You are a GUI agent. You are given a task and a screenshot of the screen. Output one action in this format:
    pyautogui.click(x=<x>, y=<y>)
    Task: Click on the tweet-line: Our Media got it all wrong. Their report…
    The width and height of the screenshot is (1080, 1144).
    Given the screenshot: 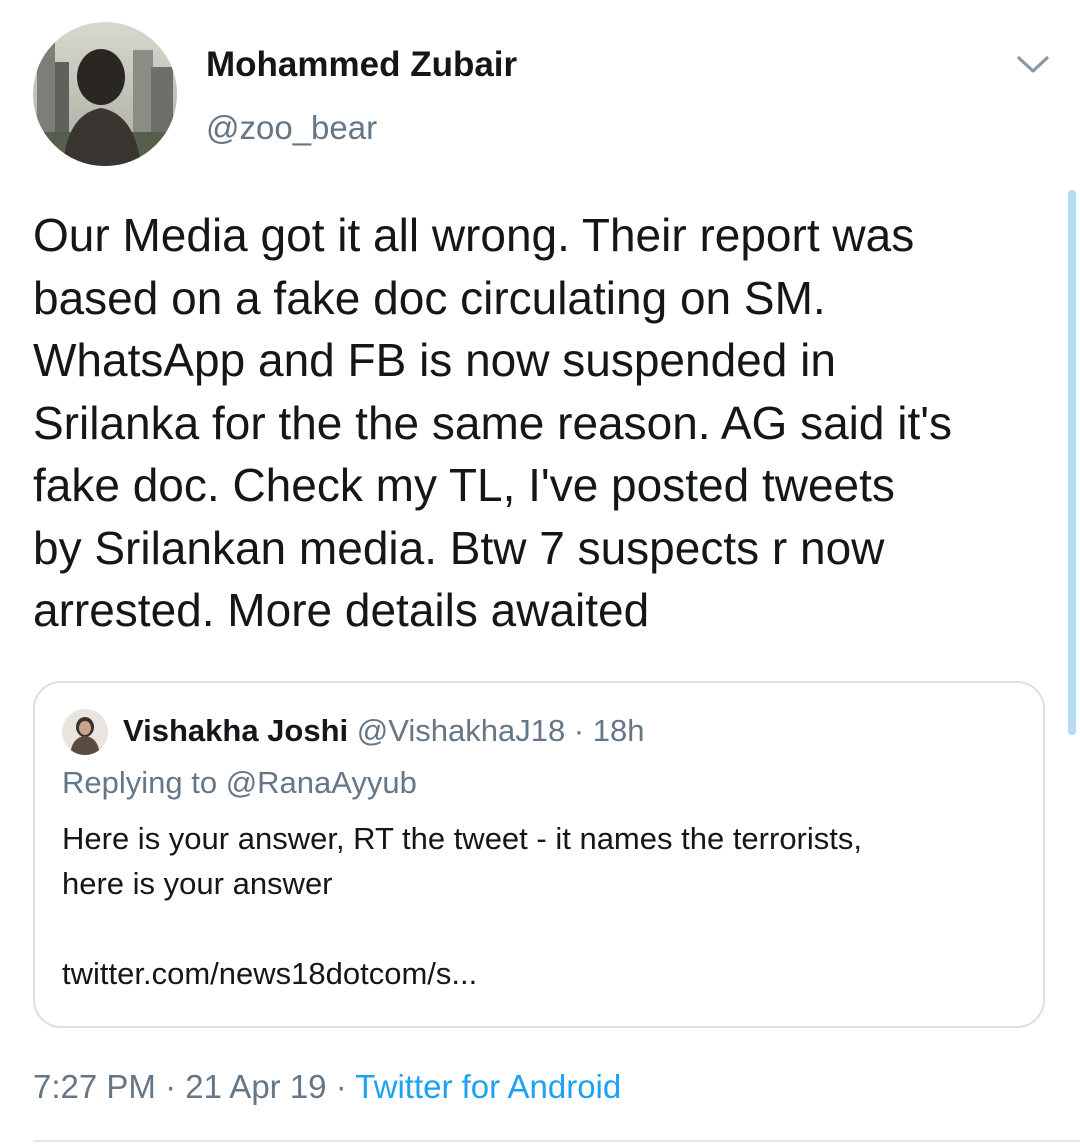 What is the action you would take?
    pyautogui.click(x=474, y=235)
    